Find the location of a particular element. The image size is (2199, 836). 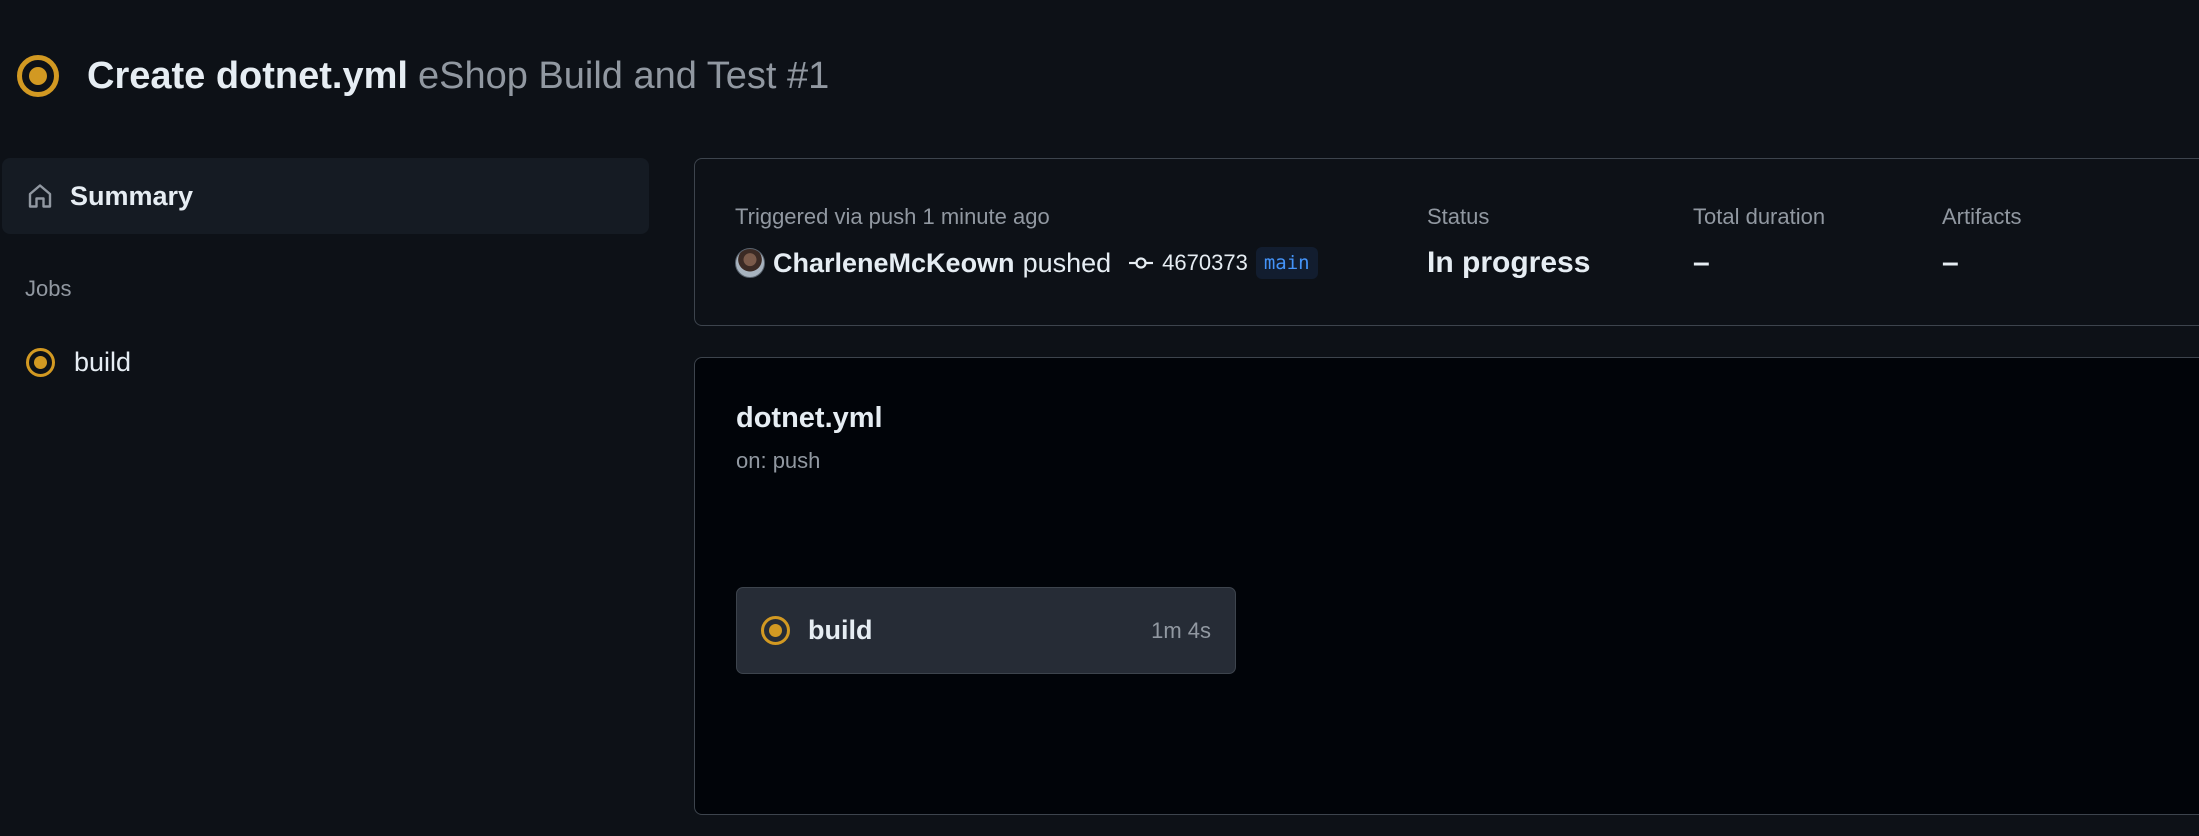

sidebar-item-summary: Summary is located at coordinates (325, 196).